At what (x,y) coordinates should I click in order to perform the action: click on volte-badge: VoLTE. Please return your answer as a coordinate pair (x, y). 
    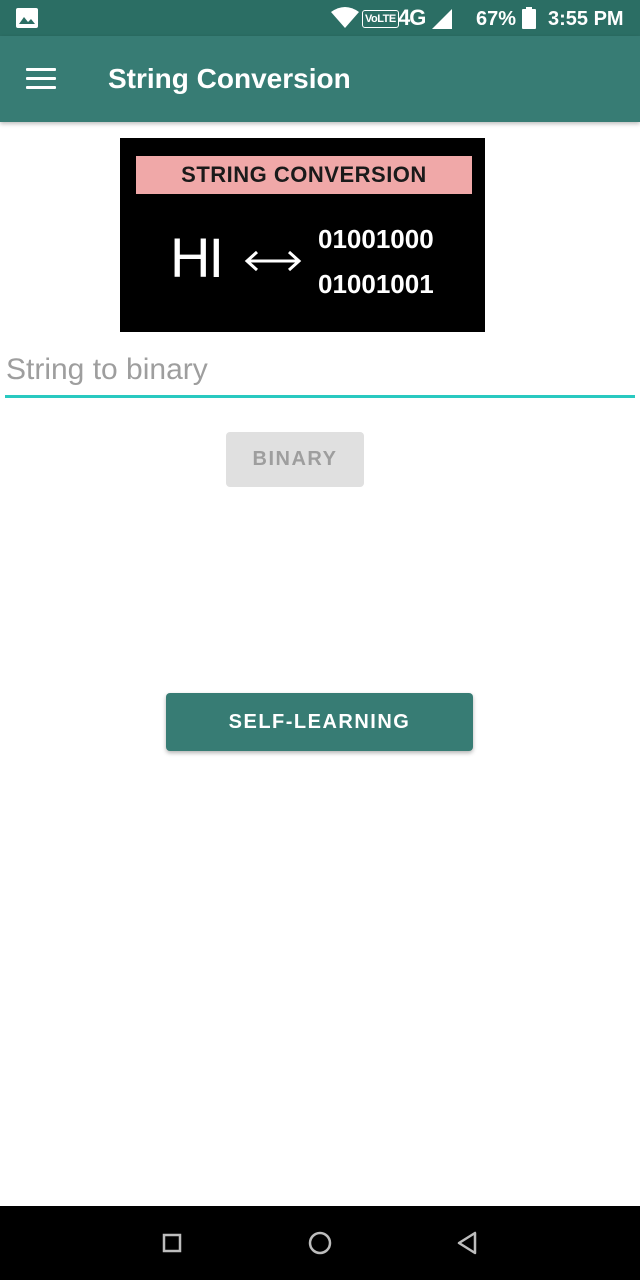
    Looking at the image, I should click on (380, 19).